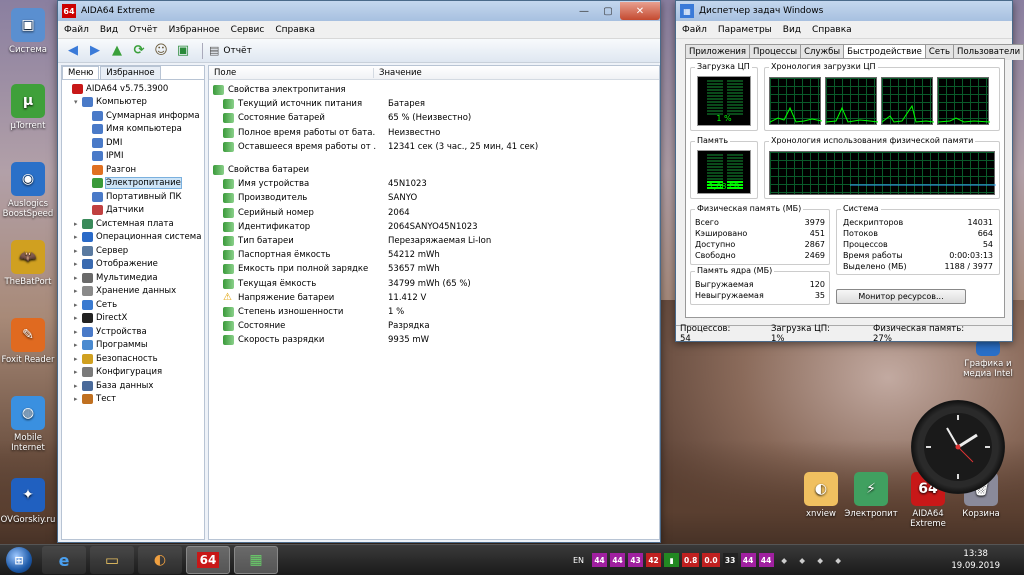 The height and width of the screenshot is (575, 1024). I want to click on tree-item: ▸ Сеть, so click(134, 305).